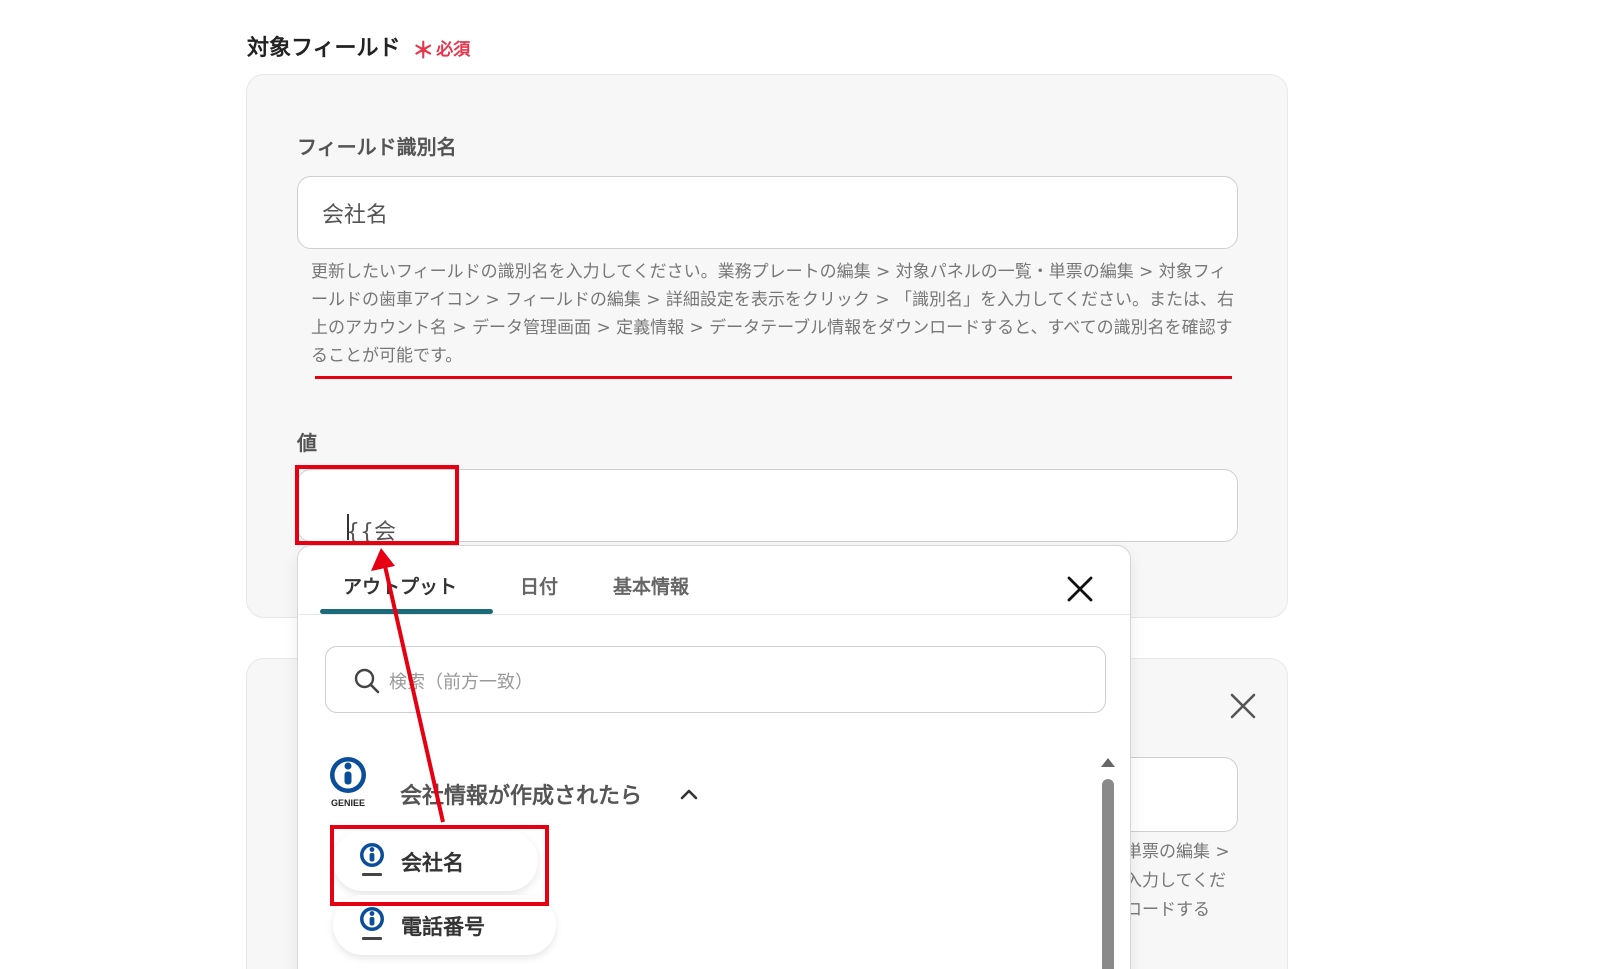 This screenshot has width=1600, height=969. What do you see at coordinates (521, 794) in the screenshot?
I see `trigger-group-title: 会社情報が作成されたら` at bounding box center [521, 794].